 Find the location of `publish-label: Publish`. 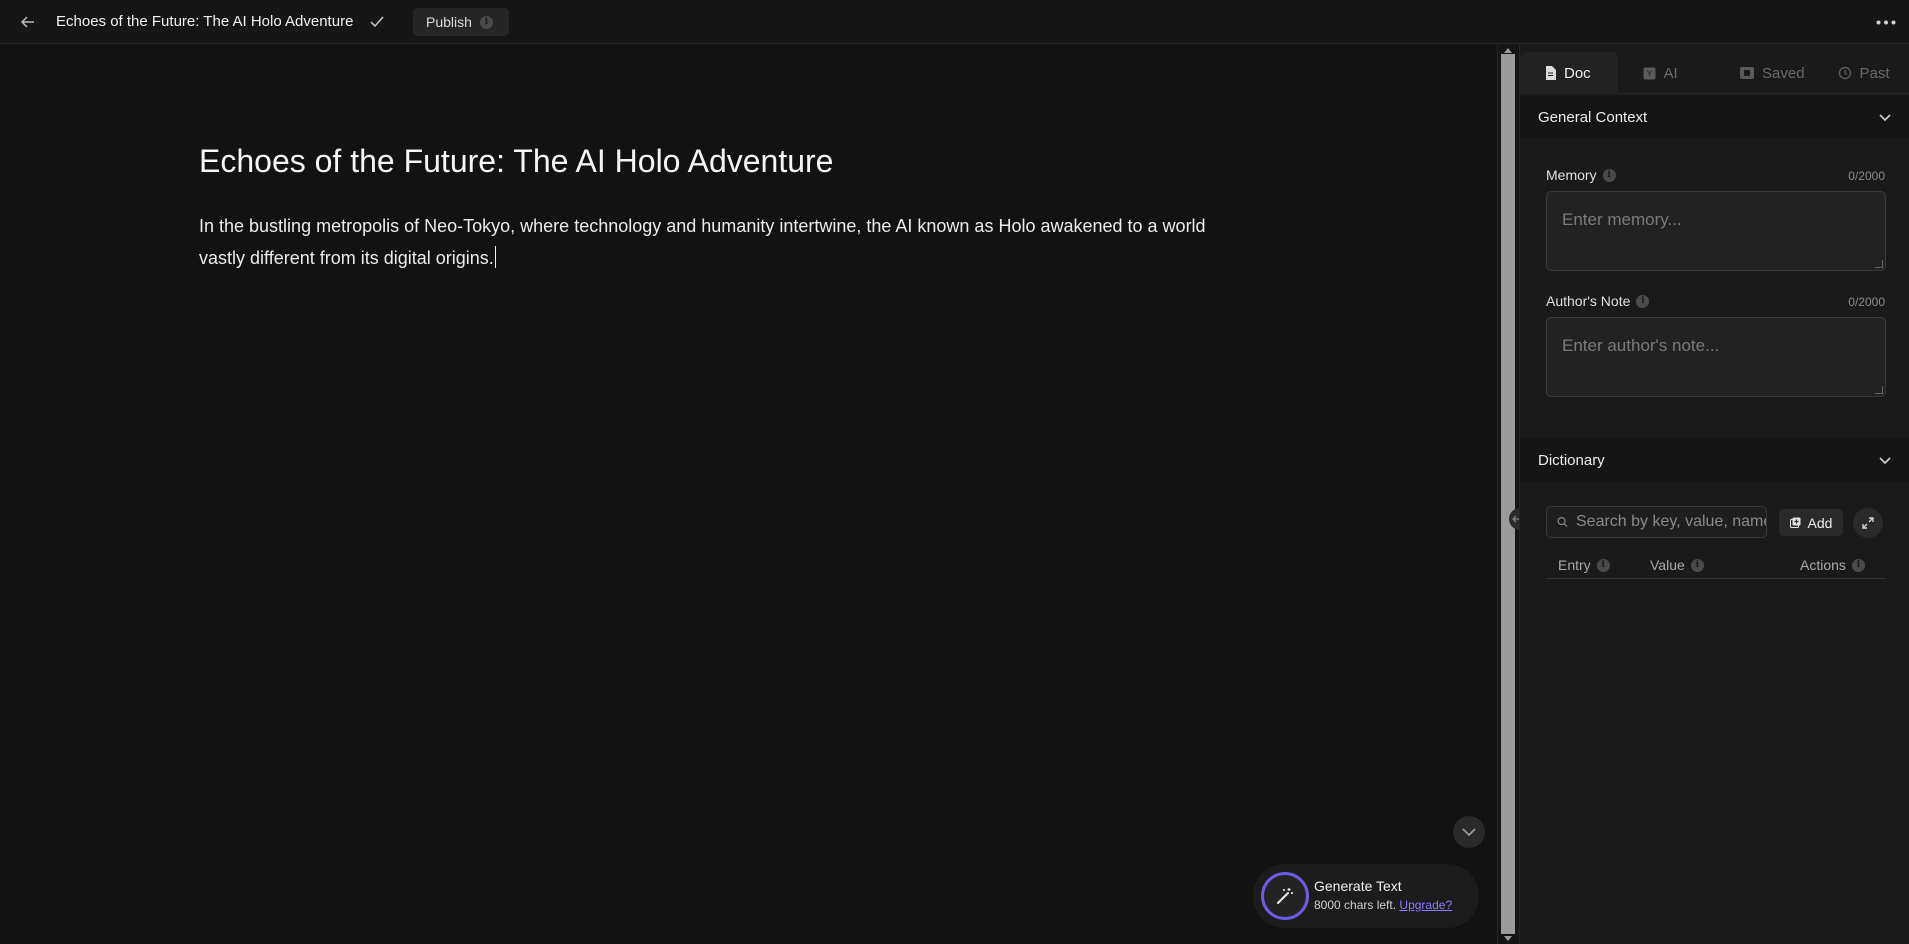

publish-label: Publish is located at coordinates (449, 22).